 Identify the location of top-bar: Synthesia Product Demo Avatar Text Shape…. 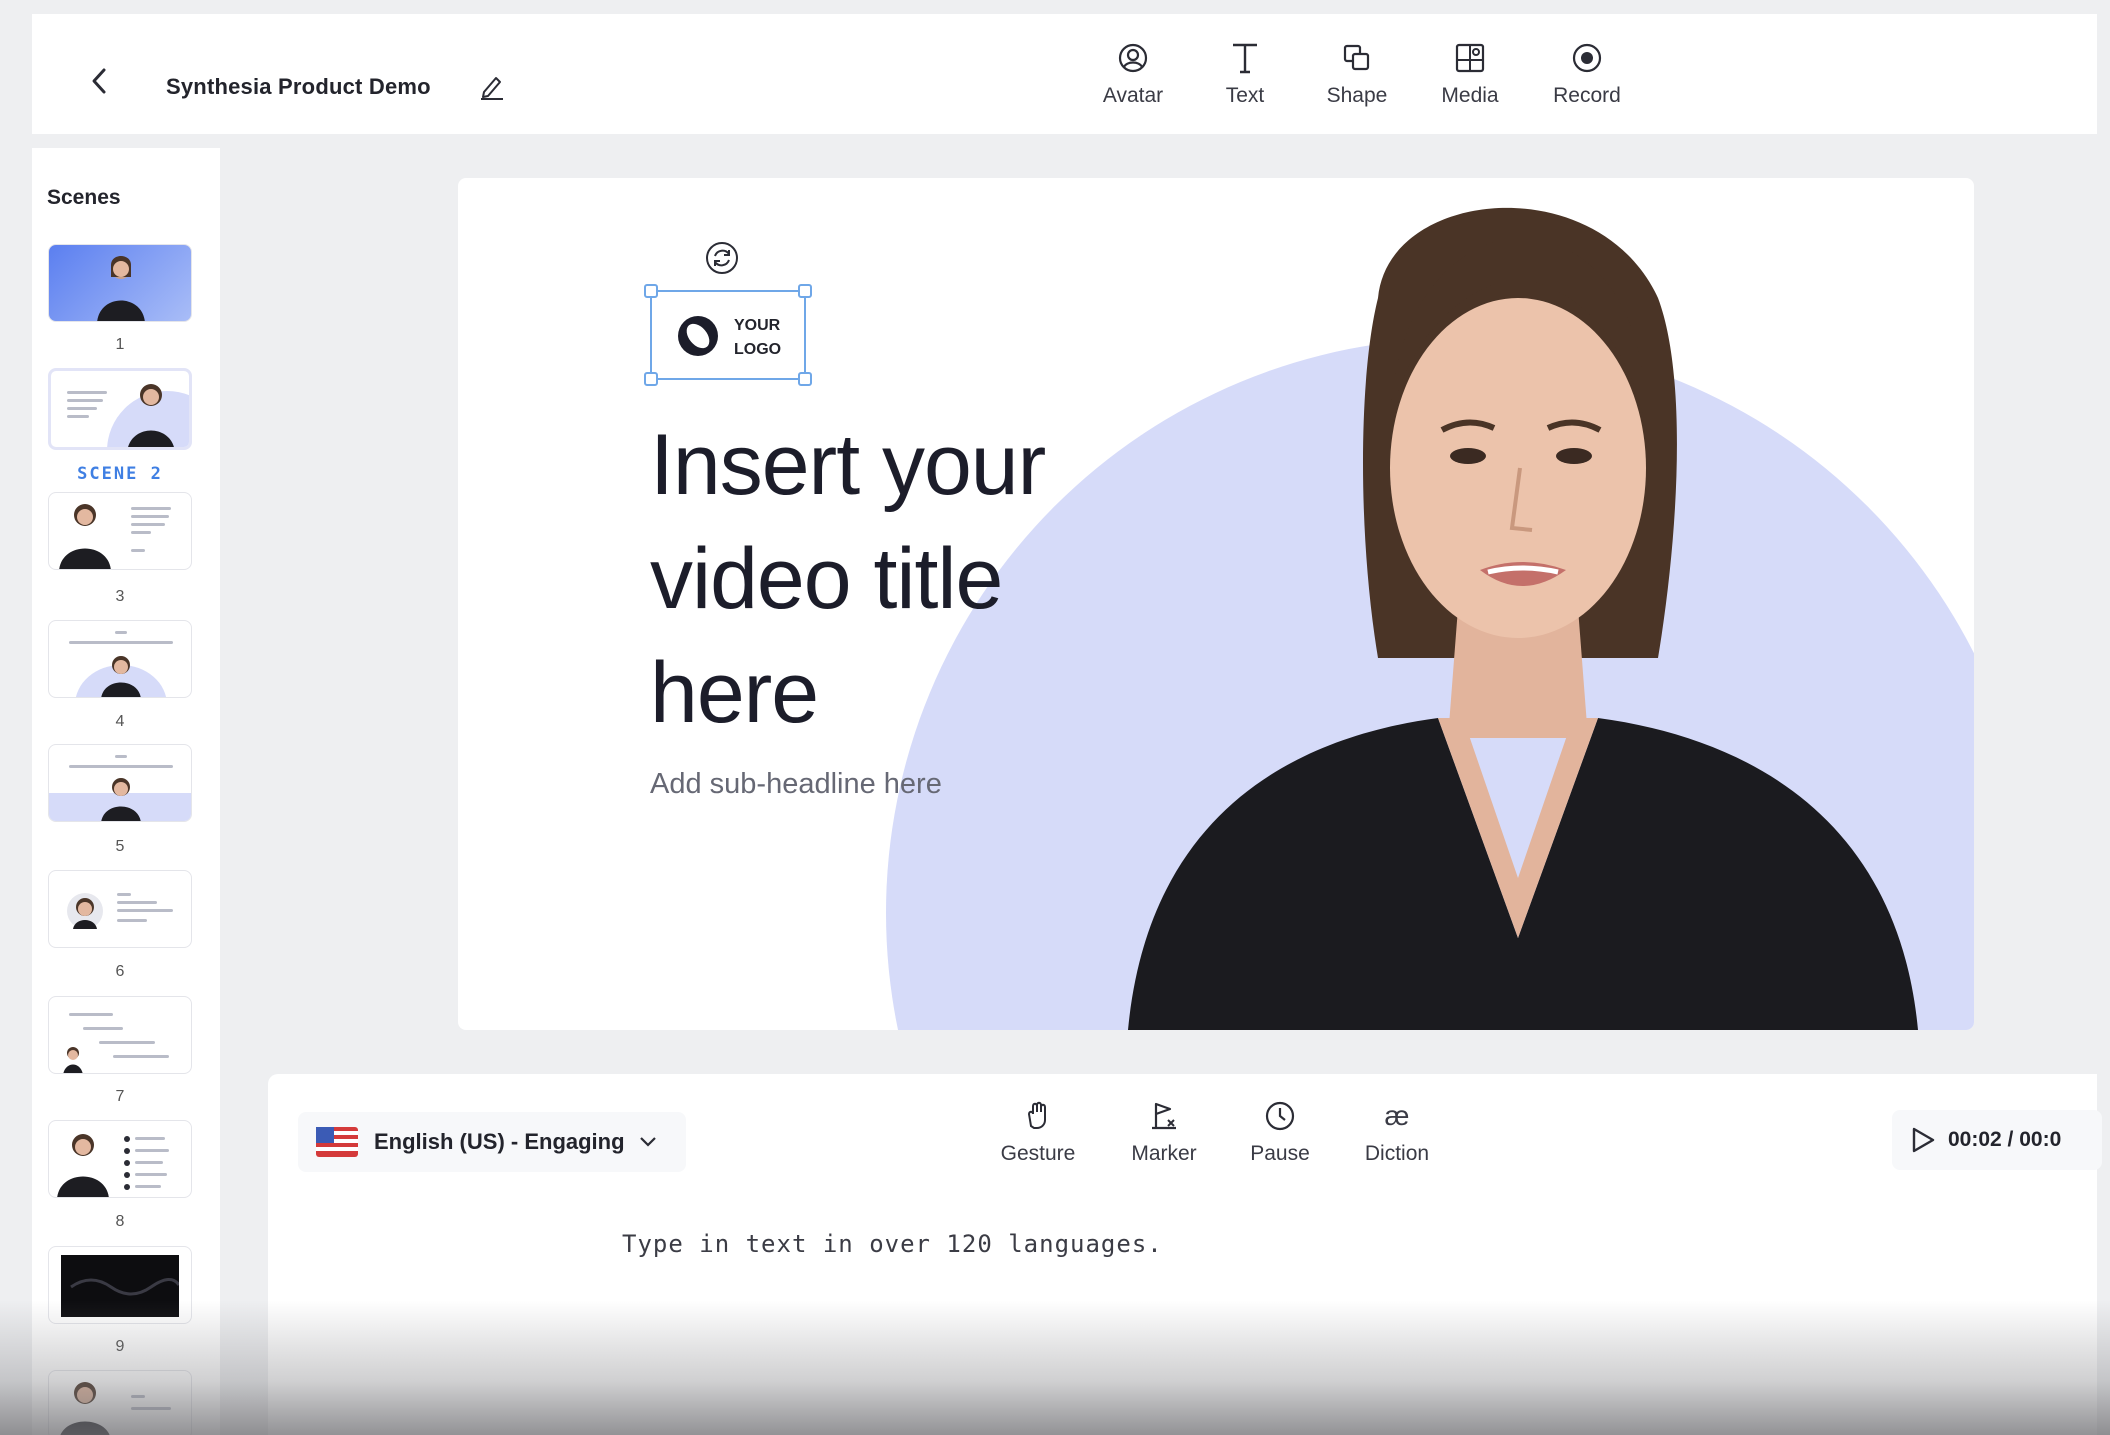
(1064, 74).